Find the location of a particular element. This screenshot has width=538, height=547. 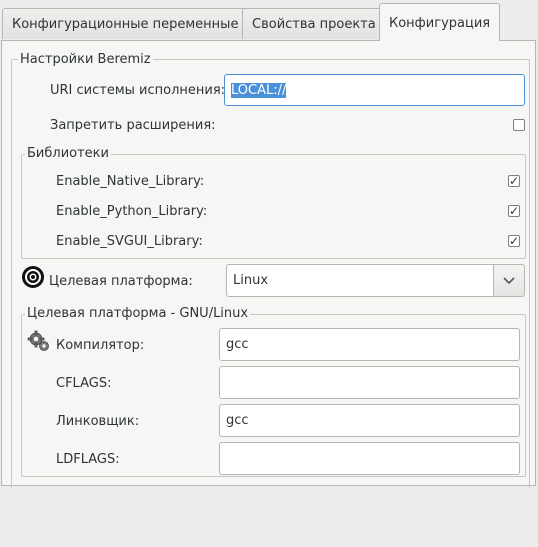

python-library-label: Enable_Python_Library: is located at coordinates (132, 211).